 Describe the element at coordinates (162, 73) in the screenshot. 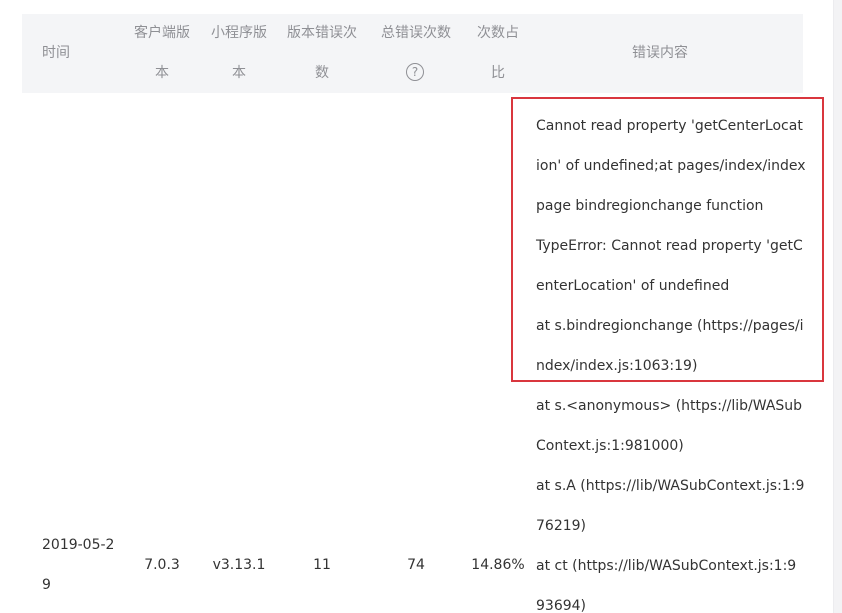

I see `header-client-version-line2: 本` at that location.